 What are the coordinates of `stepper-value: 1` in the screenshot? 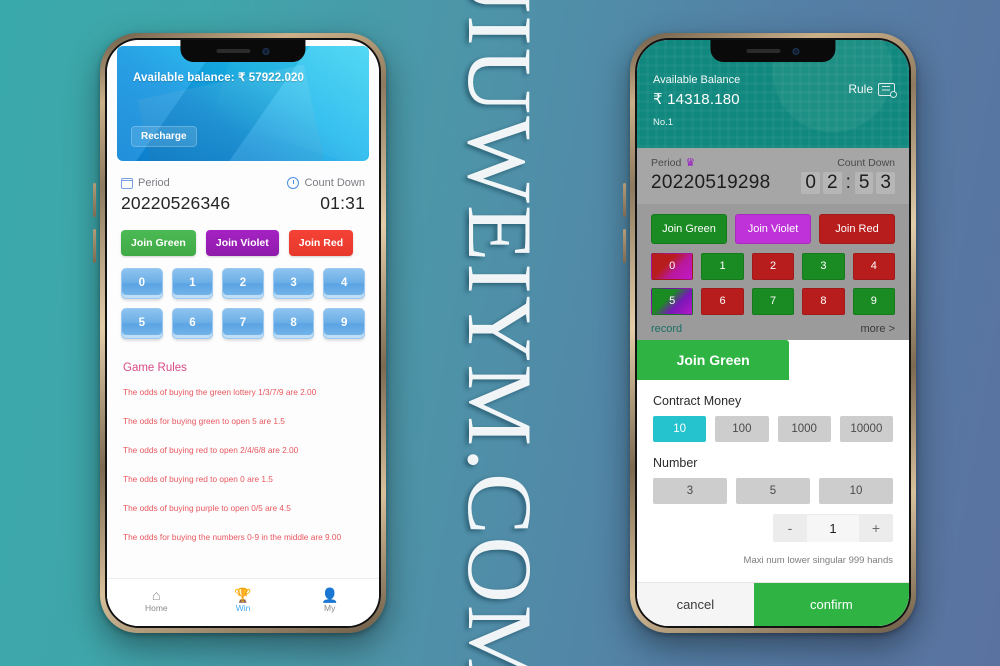 It's located at (833, 528).